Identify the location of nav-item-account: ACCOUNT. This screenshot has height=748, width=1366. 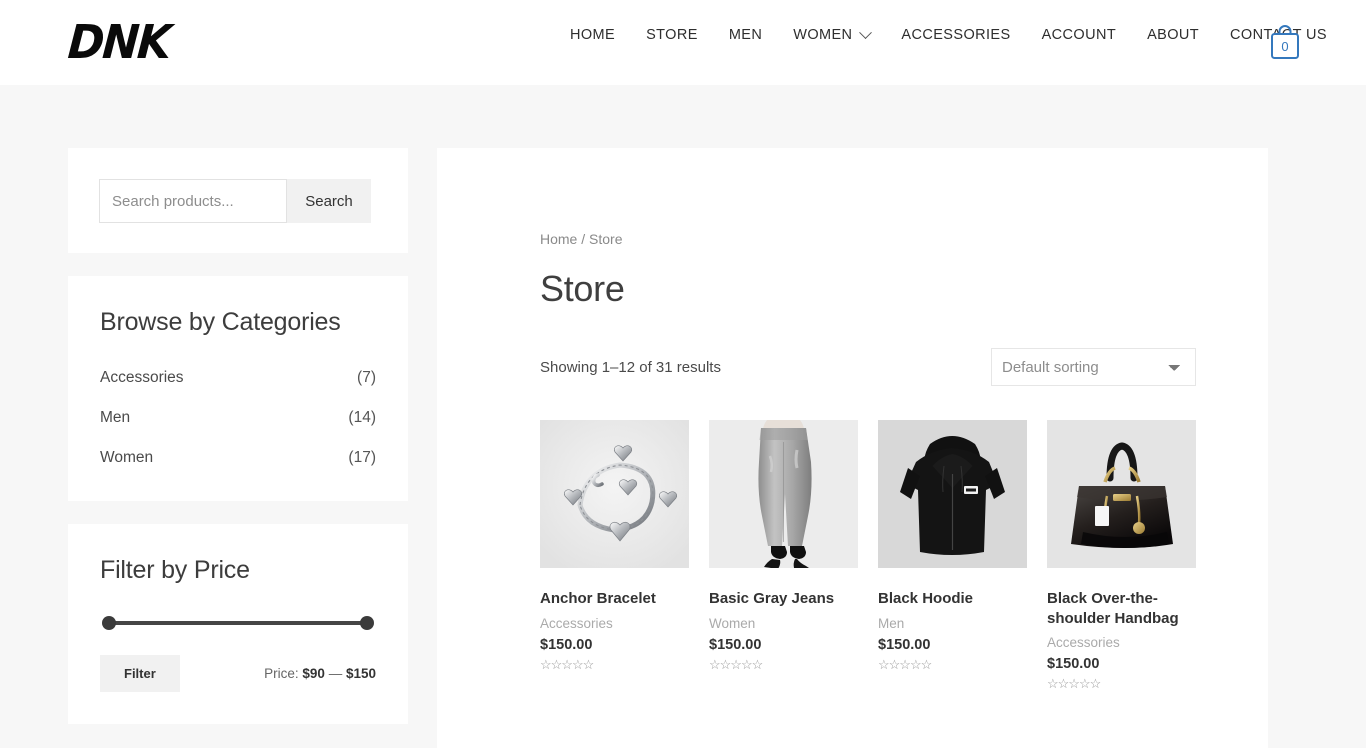
(1079, 35).